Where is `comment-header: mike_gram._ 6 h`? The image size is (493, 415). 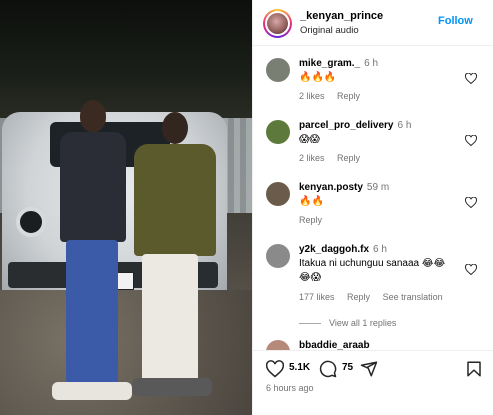
comment-header: mike_gram._ 6 h is located at coordinates (338, 63).